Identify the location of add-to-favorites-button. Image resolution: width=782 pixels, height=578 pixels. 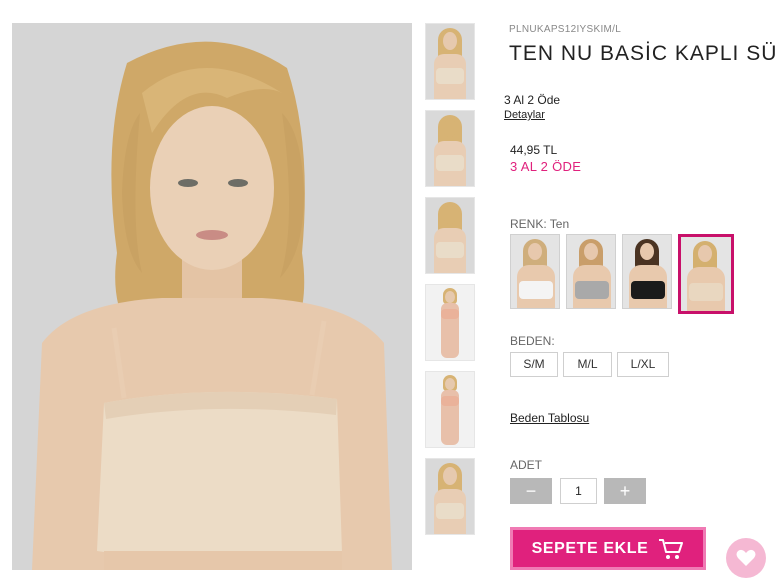
(746, 558).